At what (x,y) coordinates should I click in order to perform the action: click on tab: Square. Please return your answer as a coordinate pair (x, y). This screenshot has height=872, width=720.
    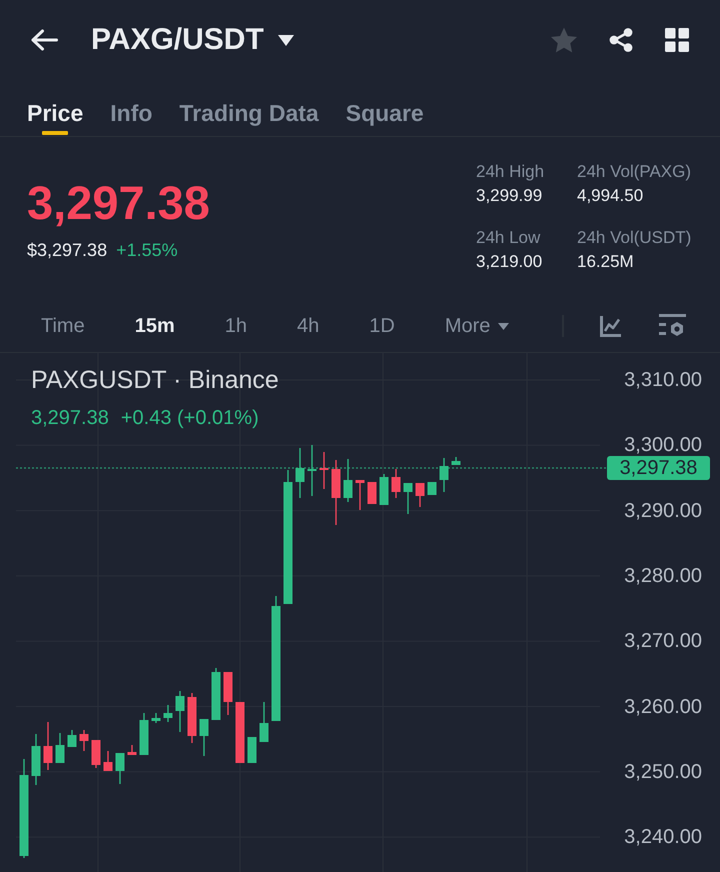
    Looking at the image, I should click on (385, 111).